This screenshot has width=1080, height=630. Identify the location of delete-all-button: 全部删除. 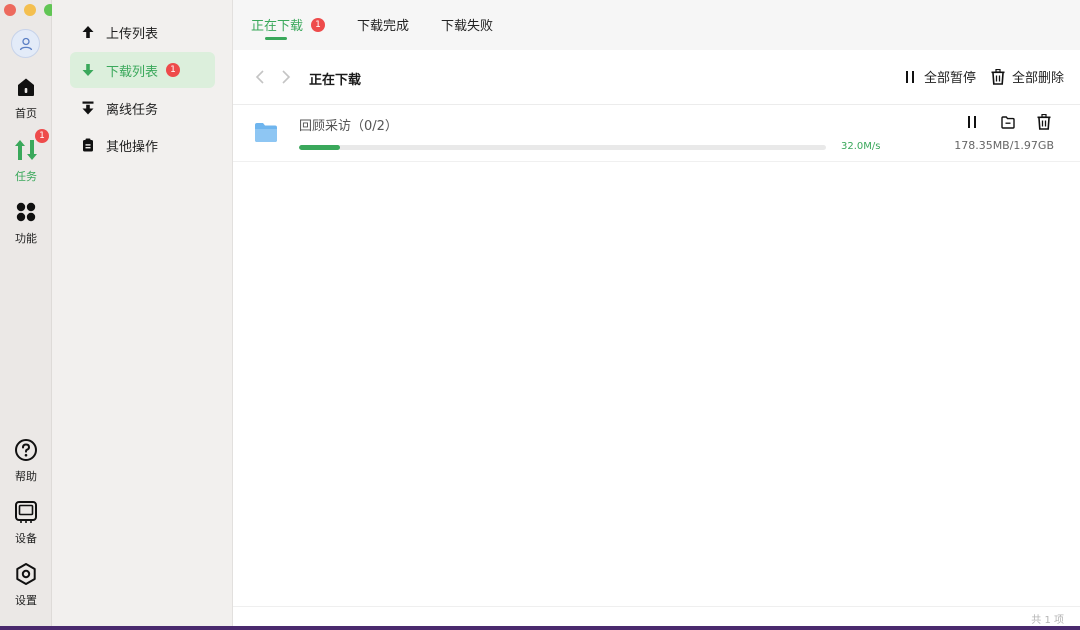
(1027, 76).